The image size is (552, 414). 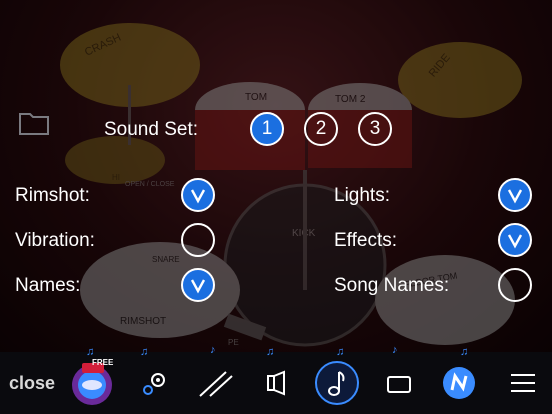 I want to click on menu-icon, so click(x=523, y=383).